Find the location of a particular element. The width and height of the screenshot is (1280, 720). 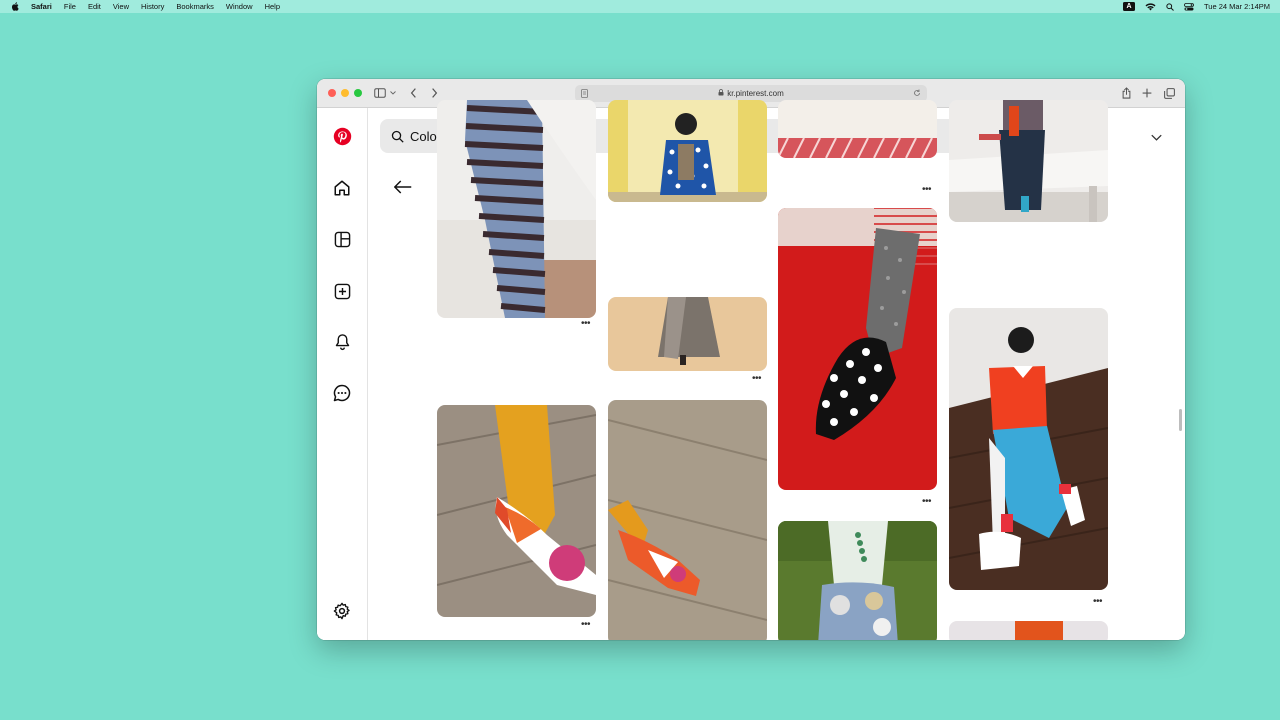

pin-yellow-tights-shoe is located at coordinates (516, 511).